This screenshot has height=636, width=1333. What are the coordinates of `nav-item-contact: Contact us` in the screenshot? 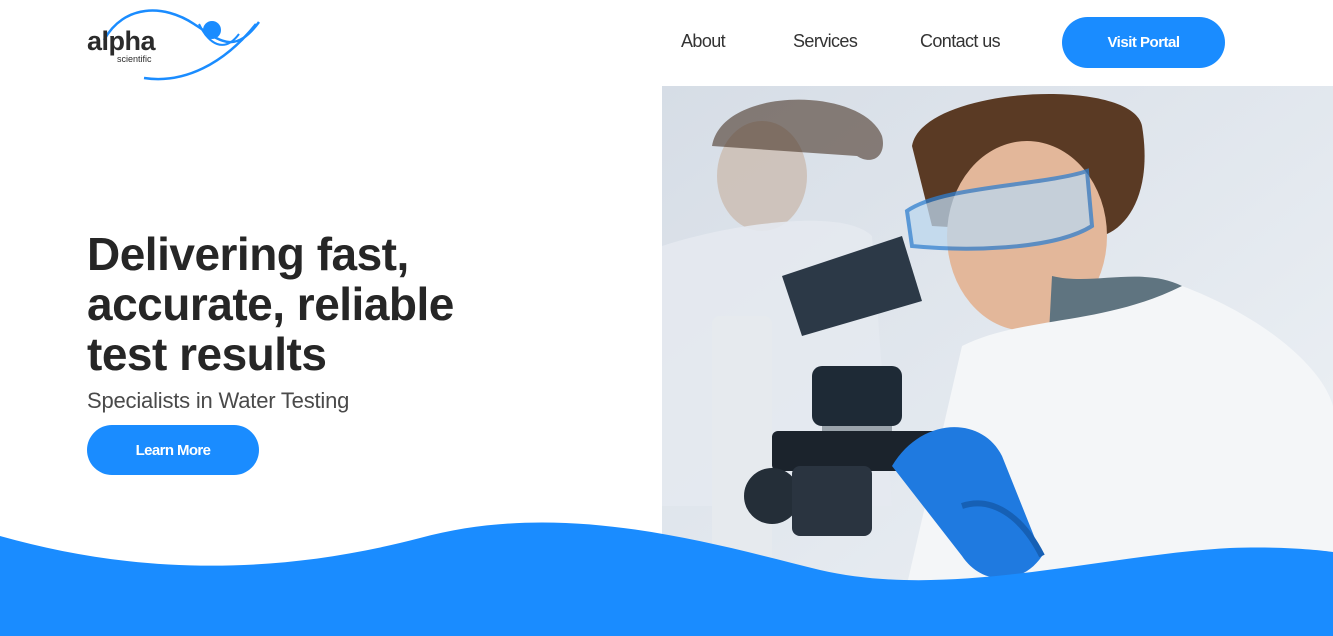 It's located at (960, 41).